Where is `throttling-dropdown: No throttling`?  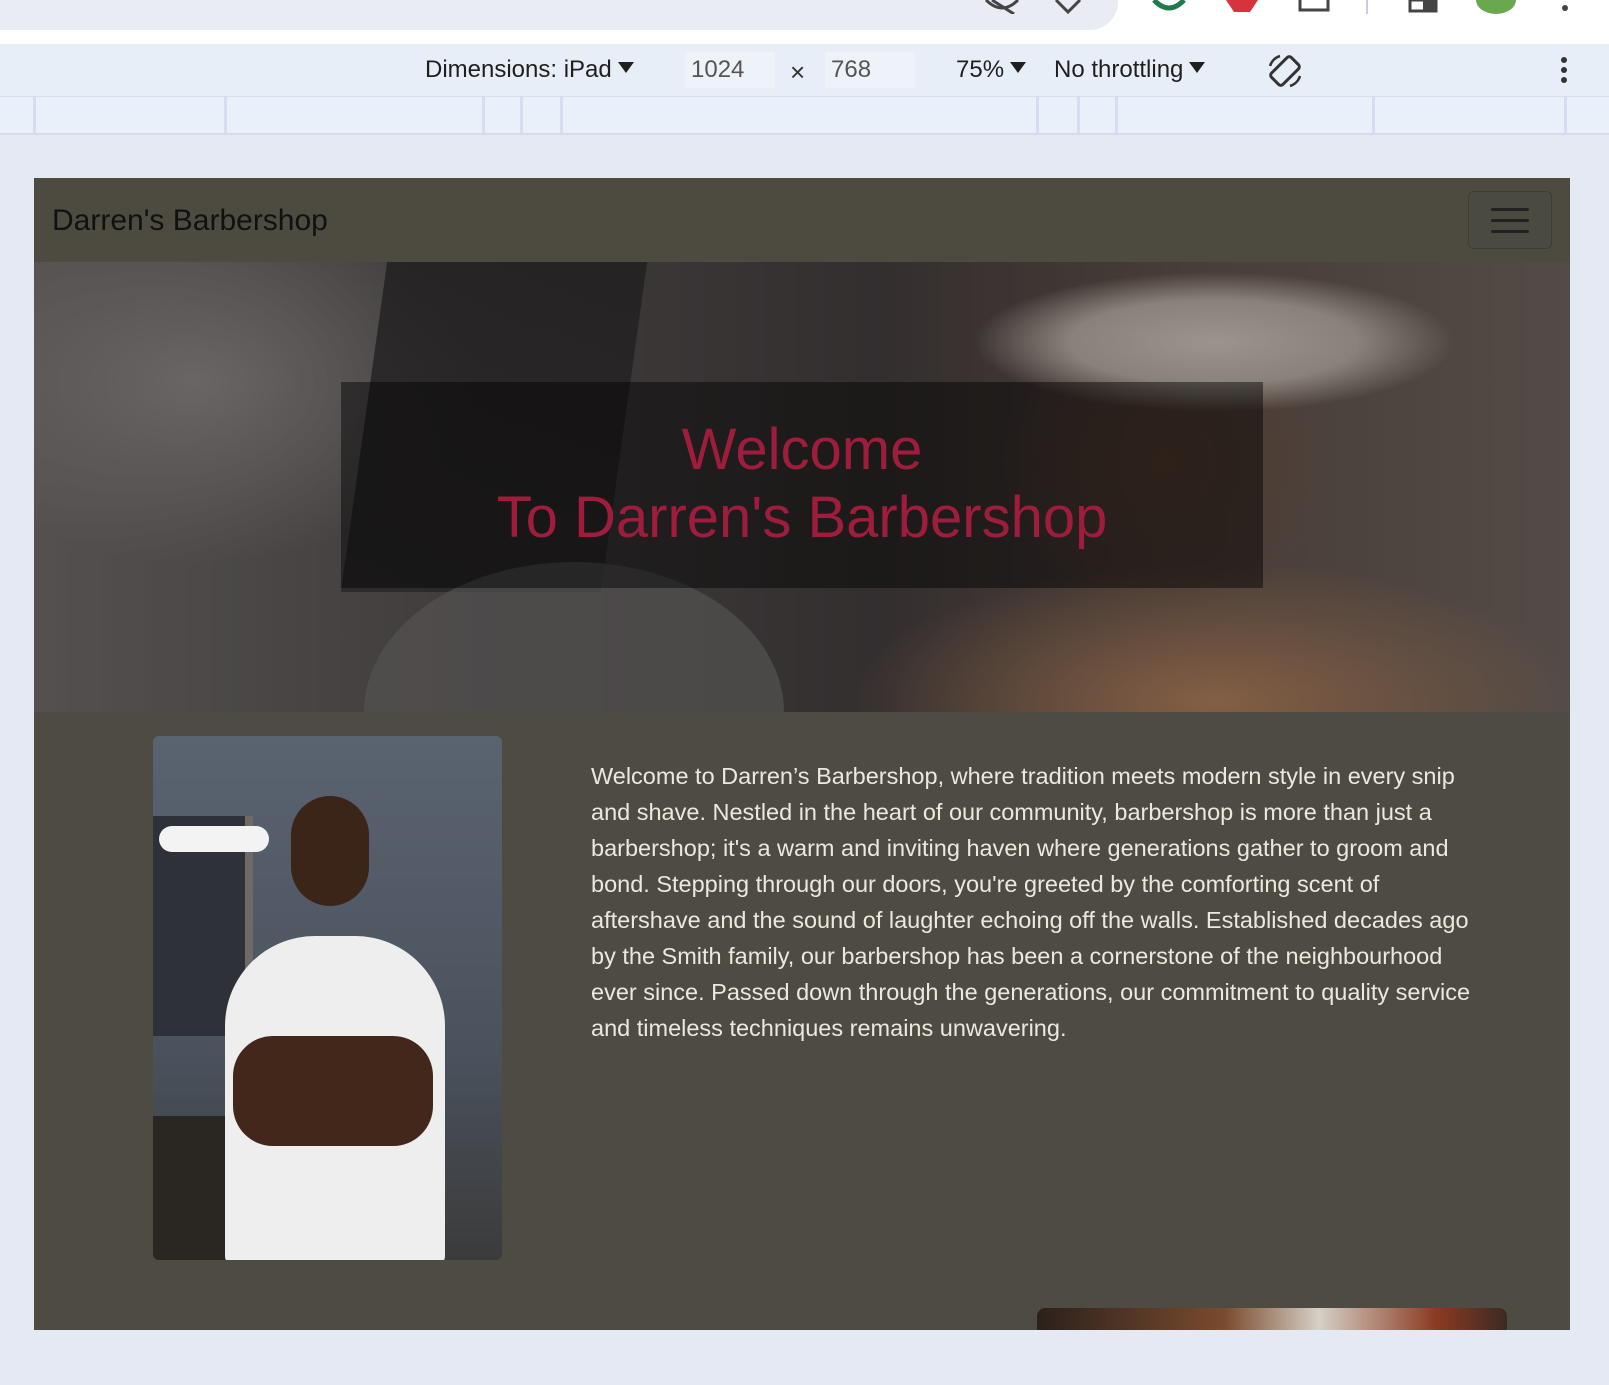
throttling-dropdown: No throttling is located at coordinates (1130, 70).